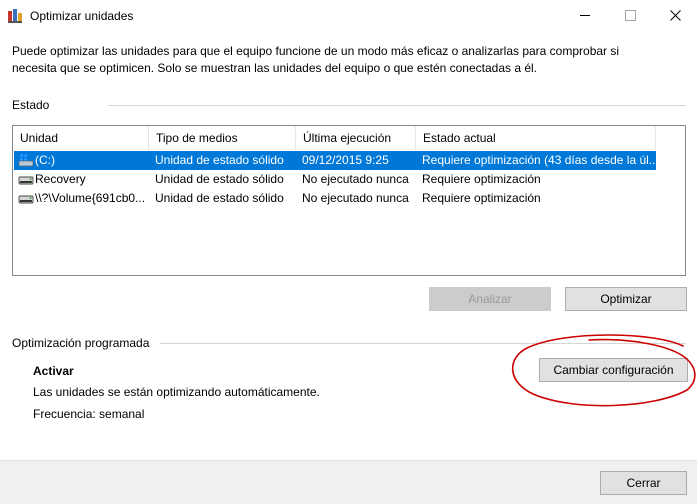 This screenshot has height=504, width=697. Describe the element at coordinates (53, 371) in the screenshot. I see `schedule-state: Activar` at that location.